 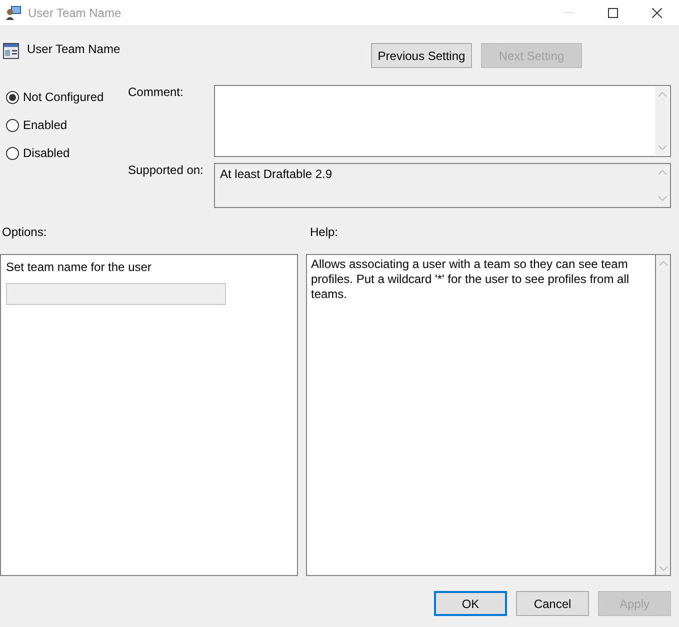 I want to click on setting-title: User Team Name, so click(x=73, y=49).